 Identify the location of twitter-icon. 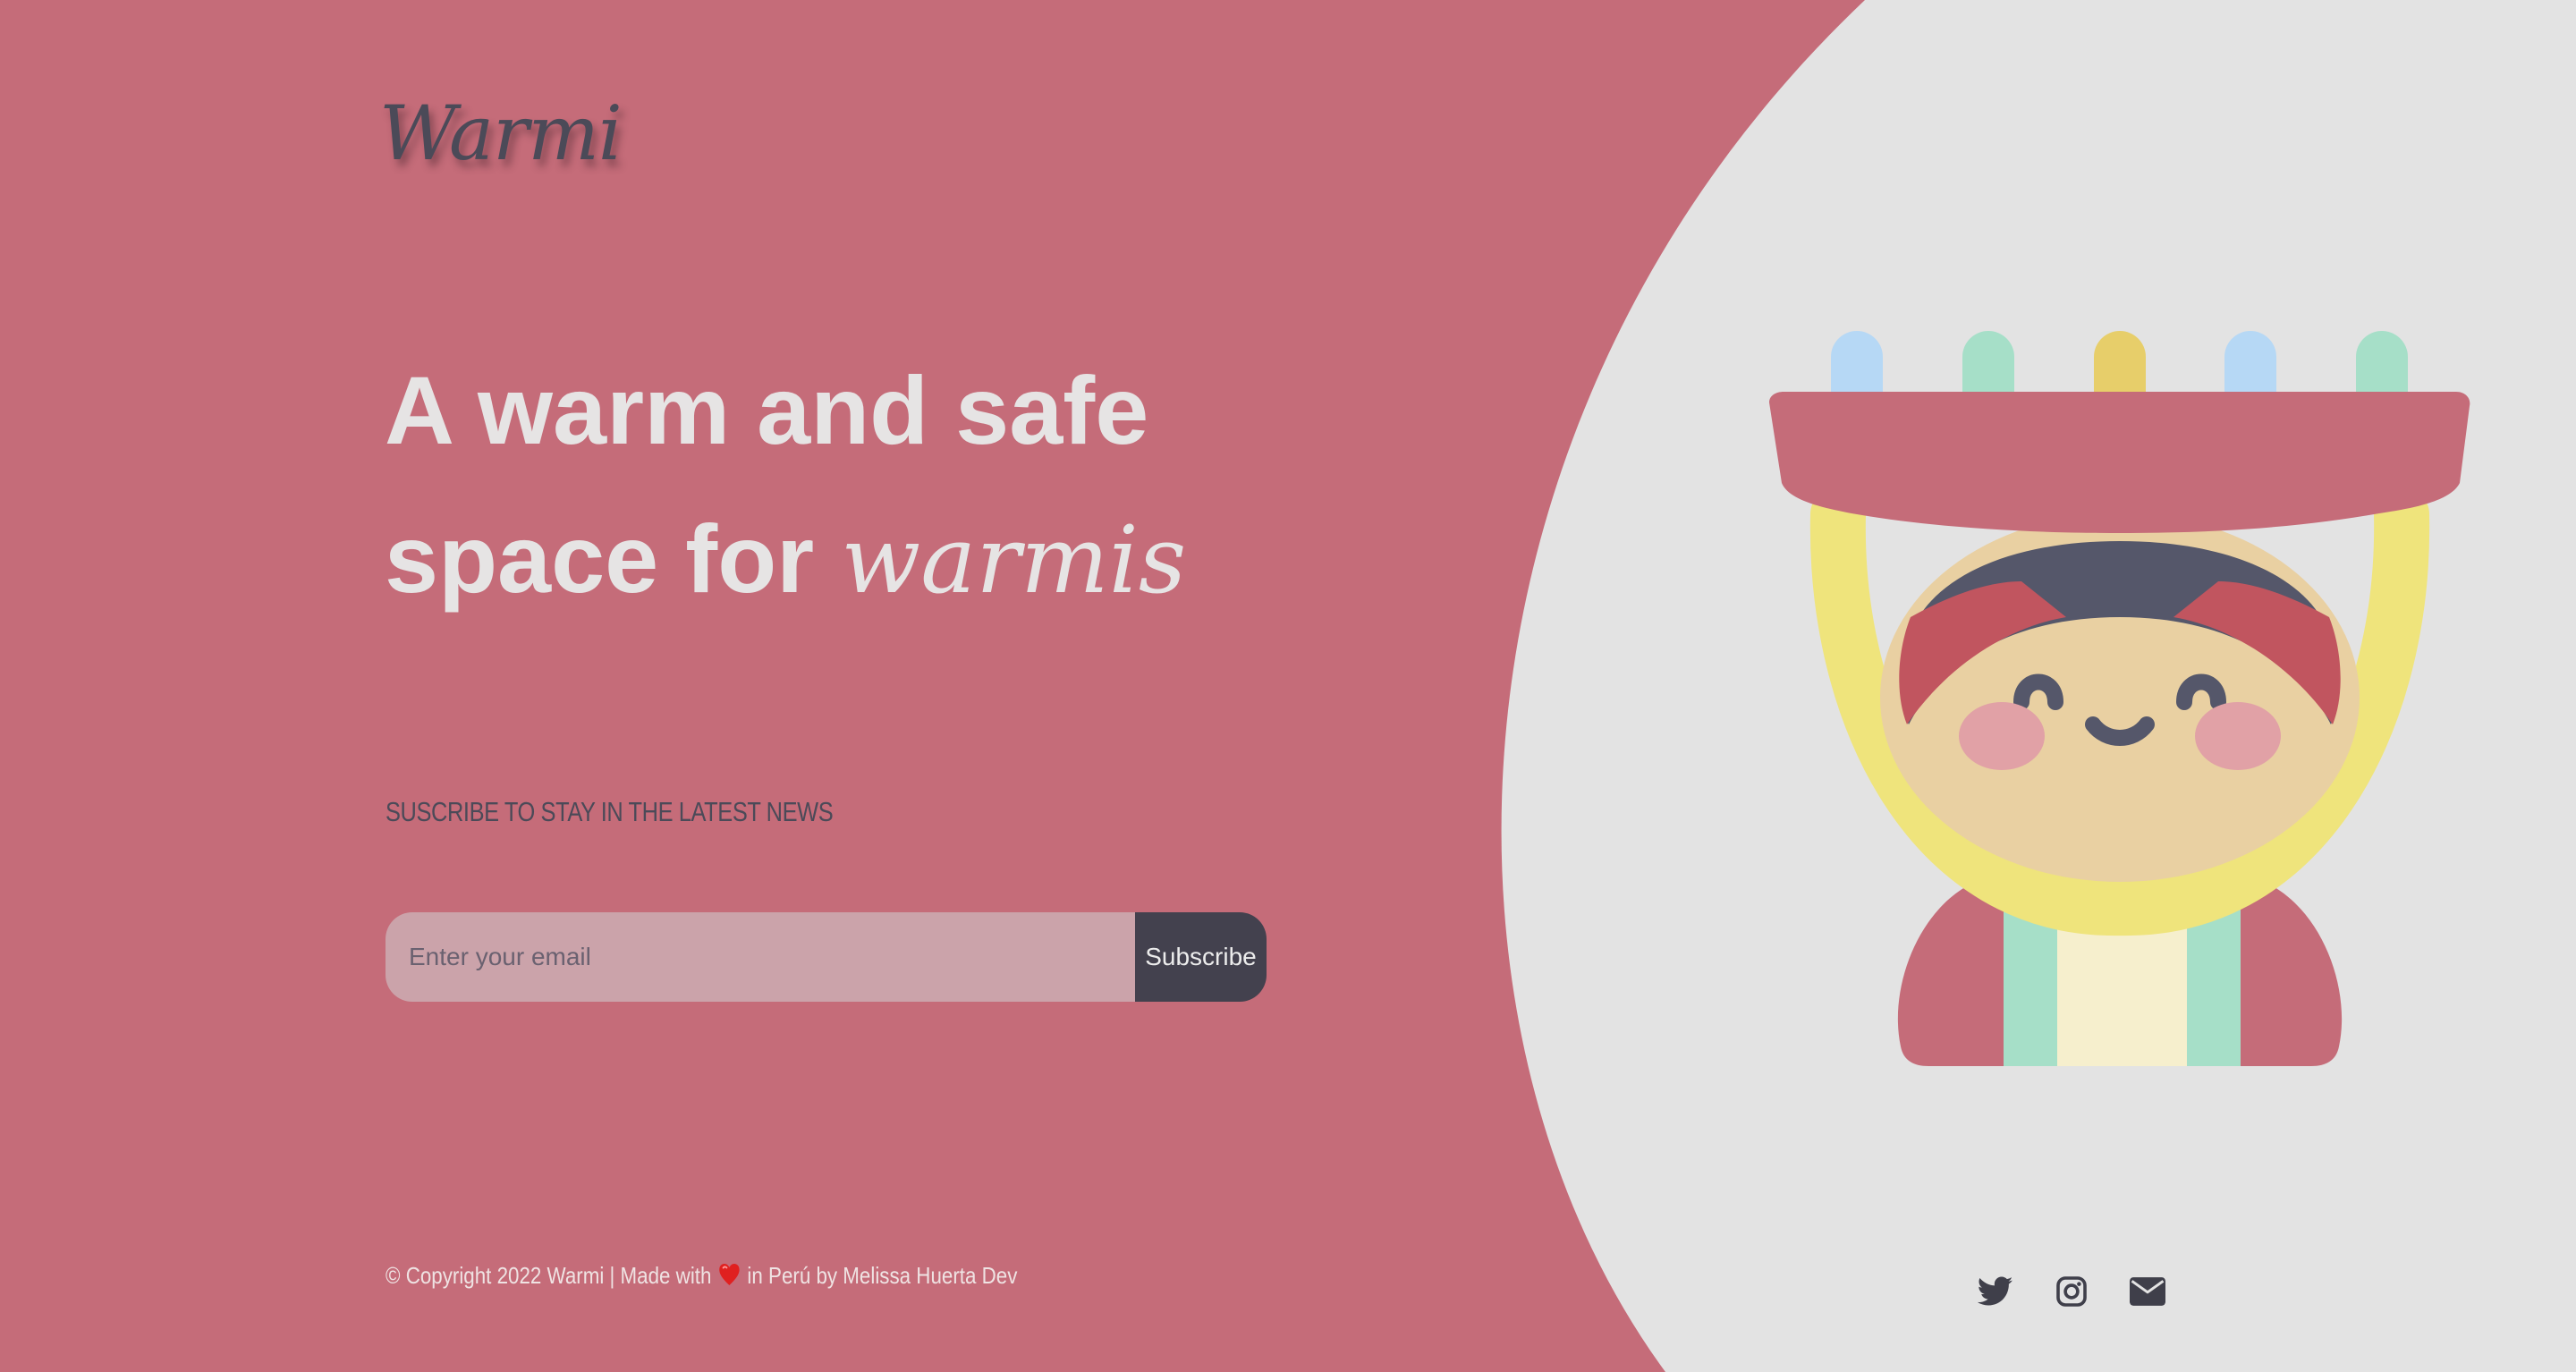
(1995, 1291).